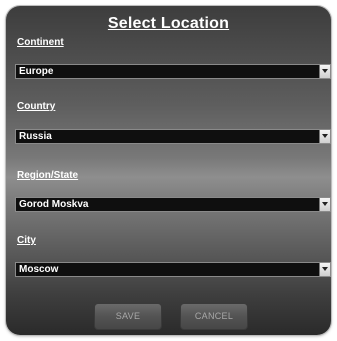 The width and height of the screenshot is (337, 341). What do you see at coordinates (36, 71) in the screenshot?
I see `continent-value: Europe` at bounding box center [36, 71].